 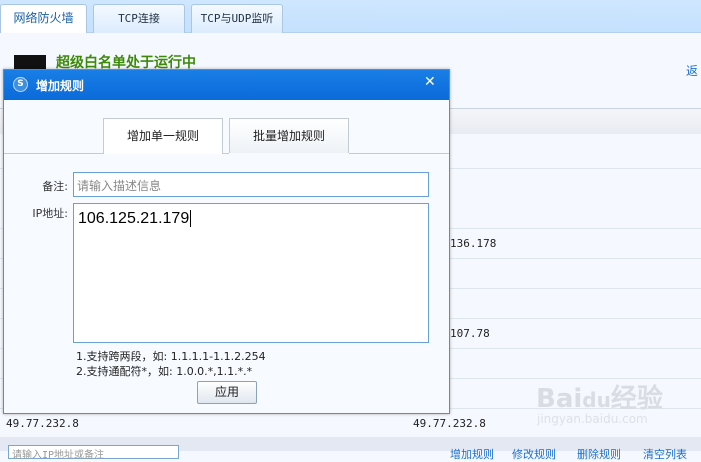 I want to click on tab-firewall: 网络防火墙, so click(x=43, y=18).